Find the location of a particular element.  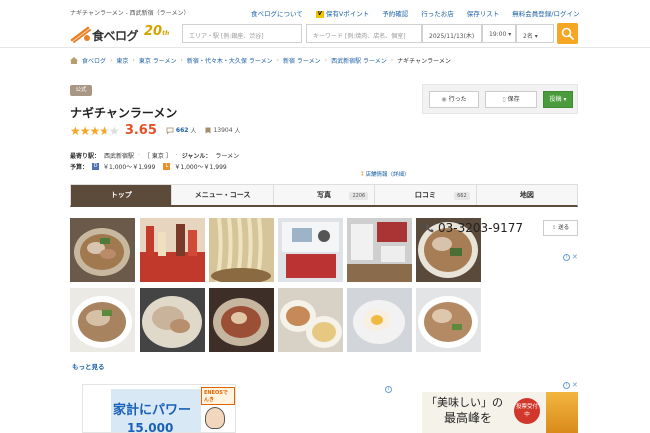

rating-stars: ★★★★ ★ ★ is located at coordinates (95, 130).